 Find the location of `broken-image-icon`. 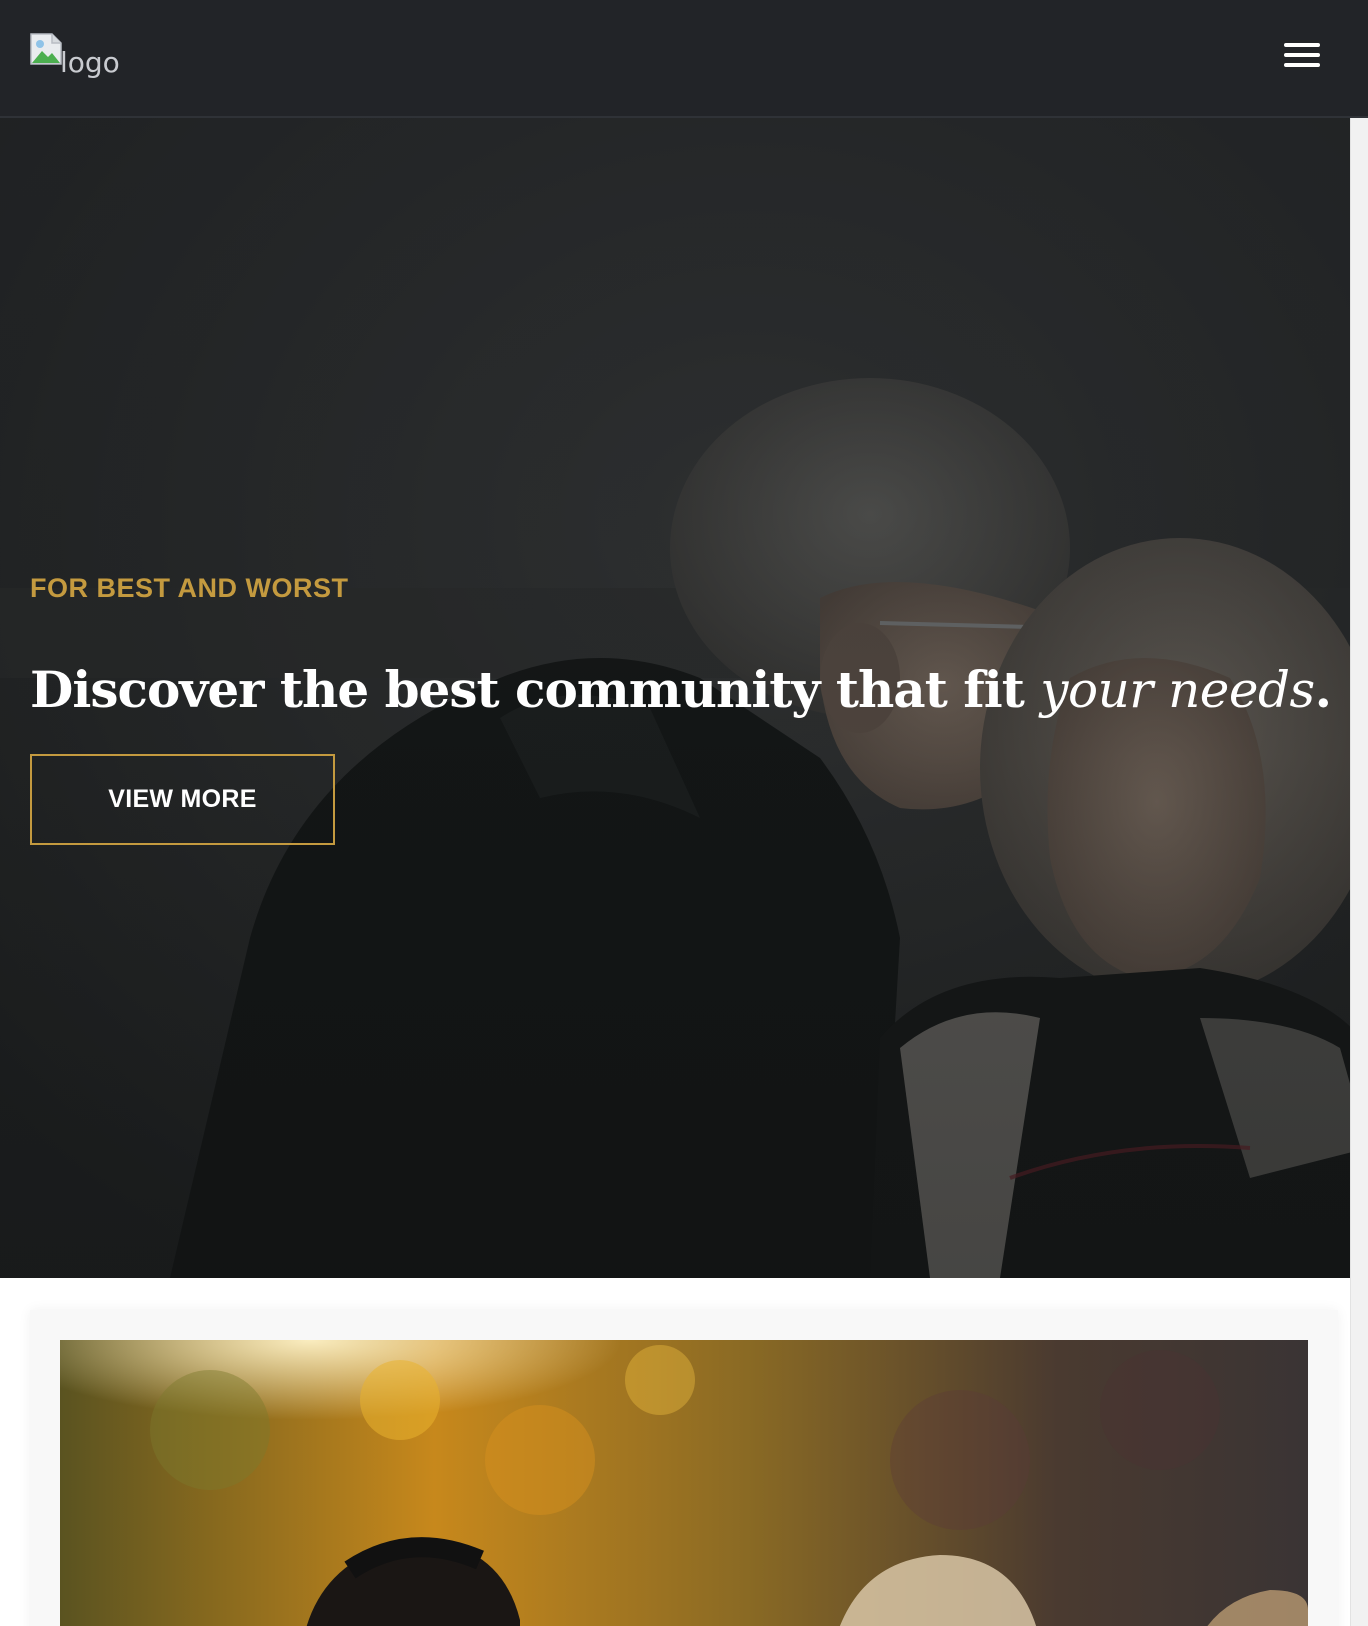

broken-image-icon is located at coordinates (46, 49).